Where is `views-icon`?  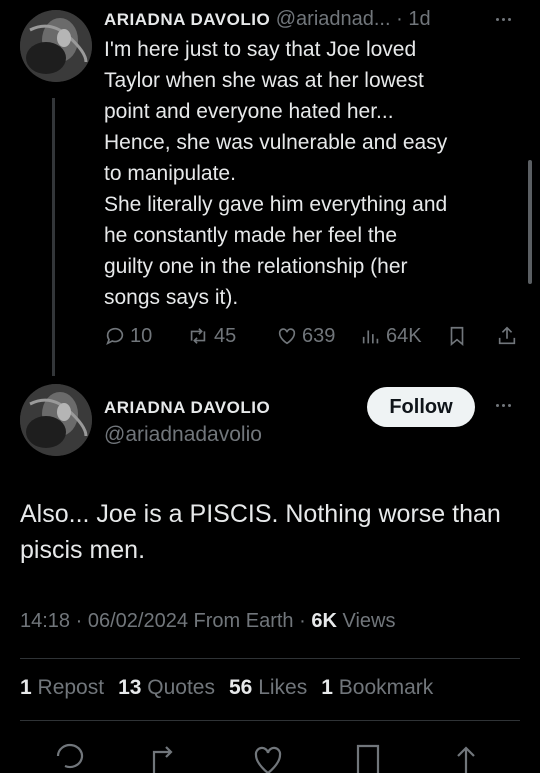 views-icon is located at coordinates (370, 337).